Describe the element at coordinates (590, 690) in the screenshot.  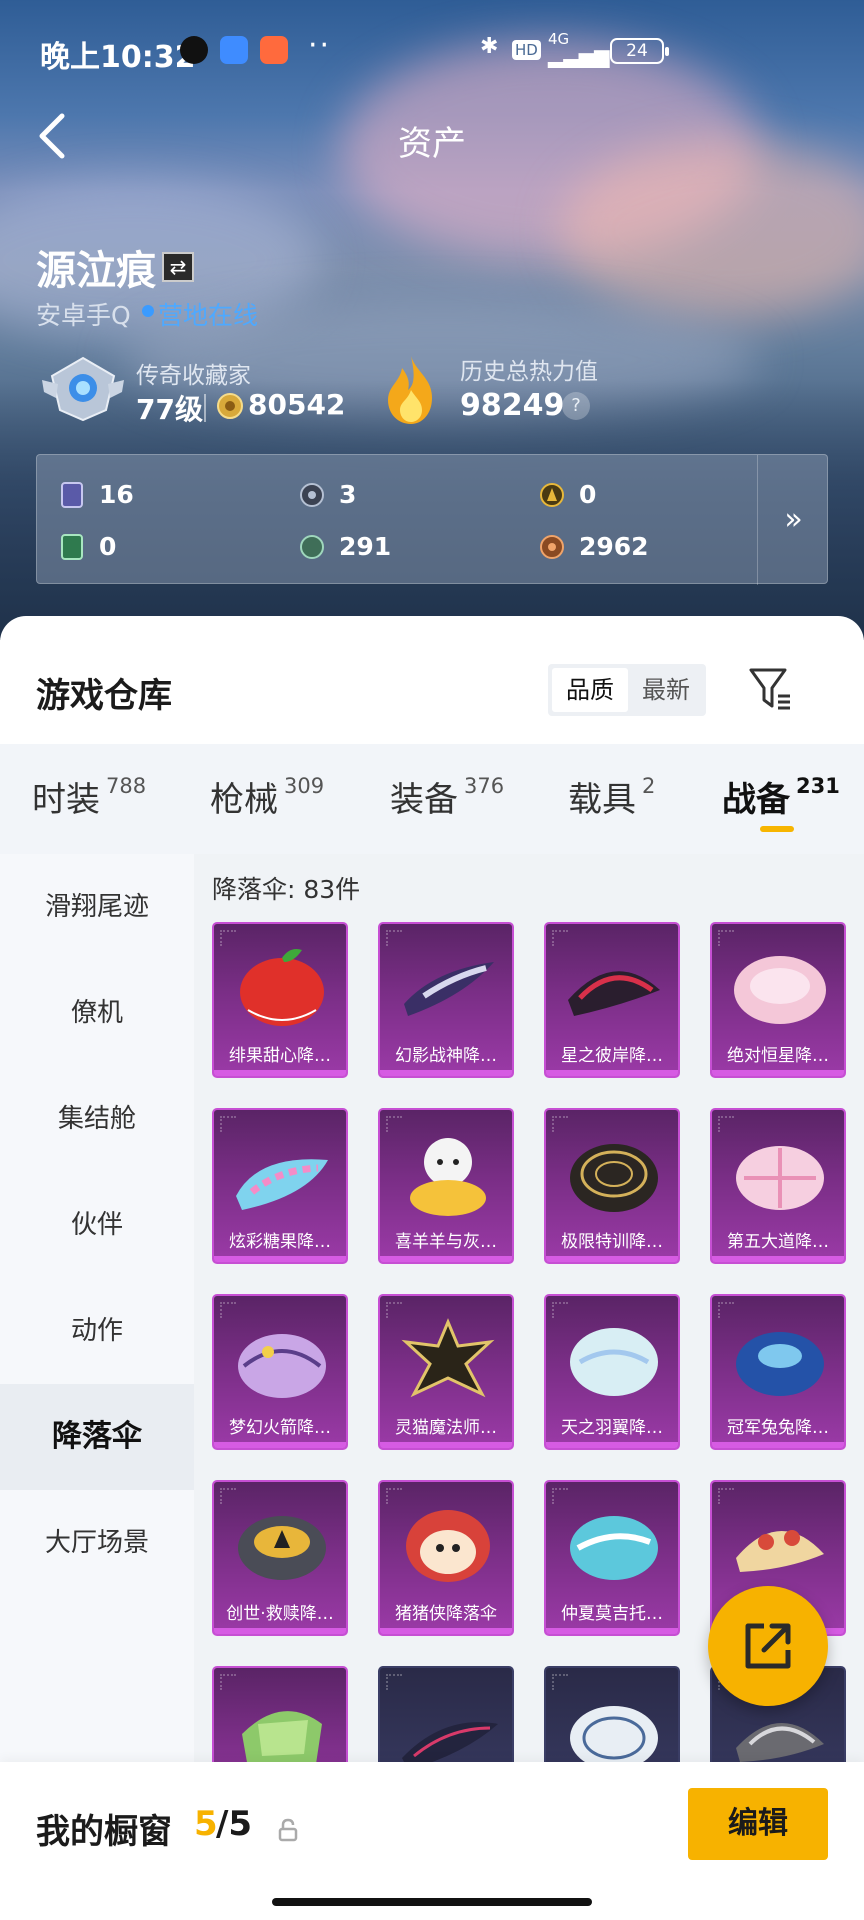
I see `sort-quality-button: 品质` at that location.